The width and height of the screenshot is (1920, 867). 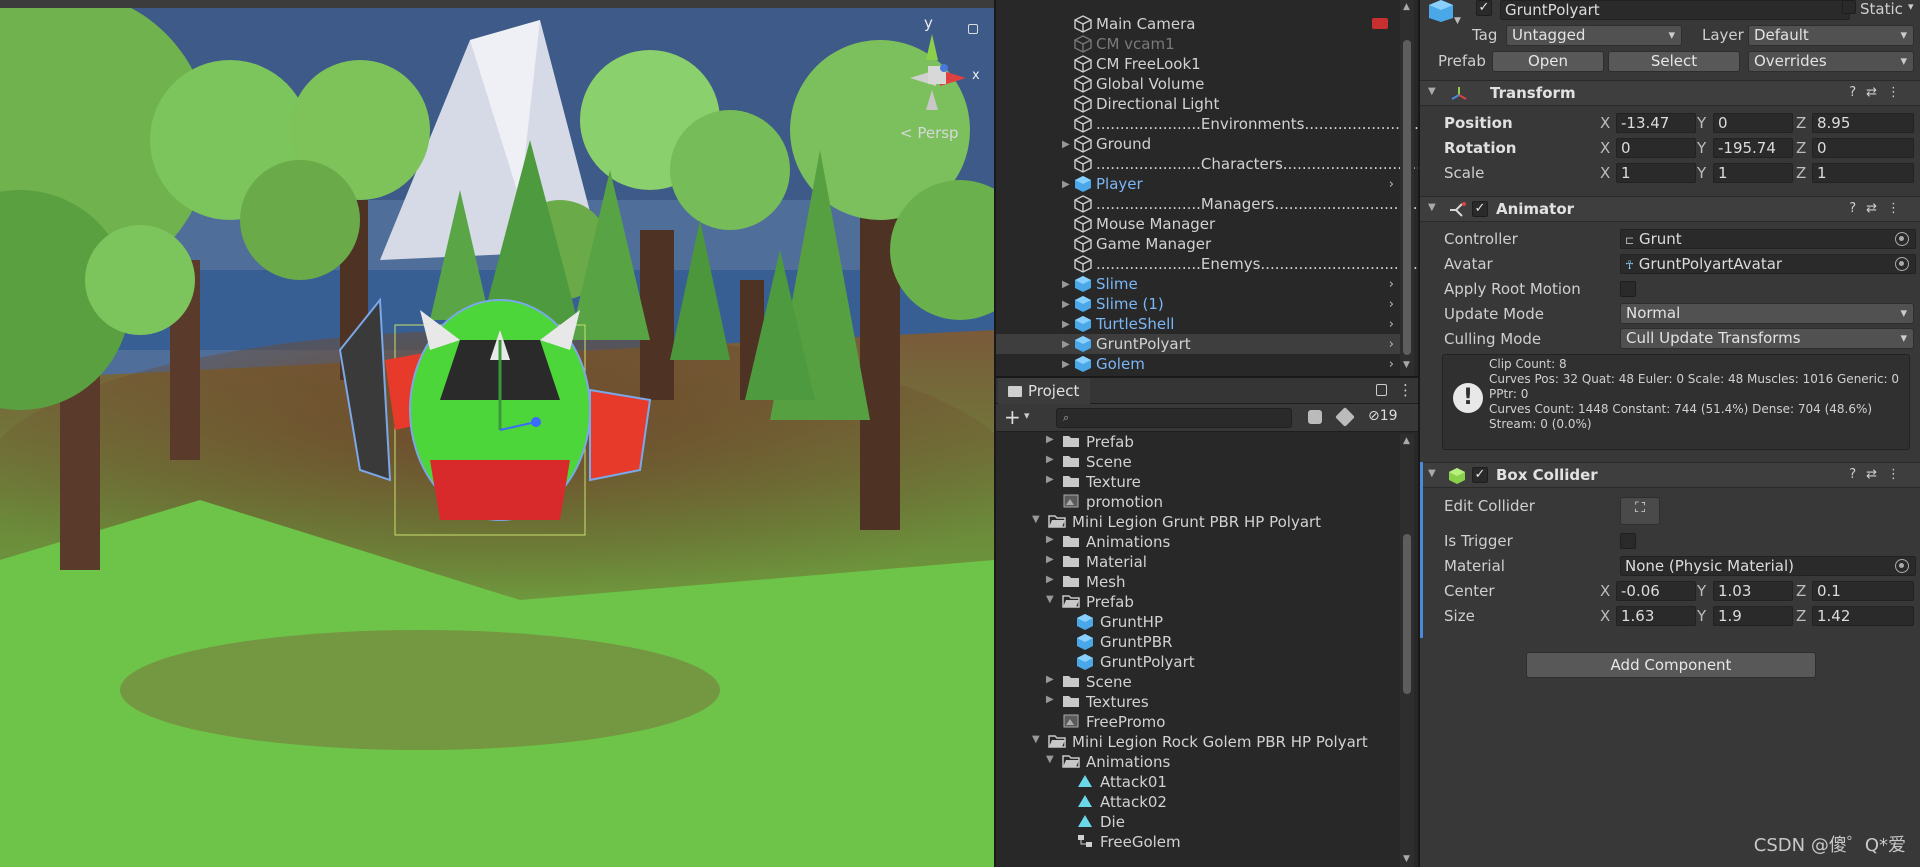 What do you see at coordinates (1198, 184) in the screenshot?
I see `hierarchy-item: ▶ Player ›` at bounding box center [1198, 184].